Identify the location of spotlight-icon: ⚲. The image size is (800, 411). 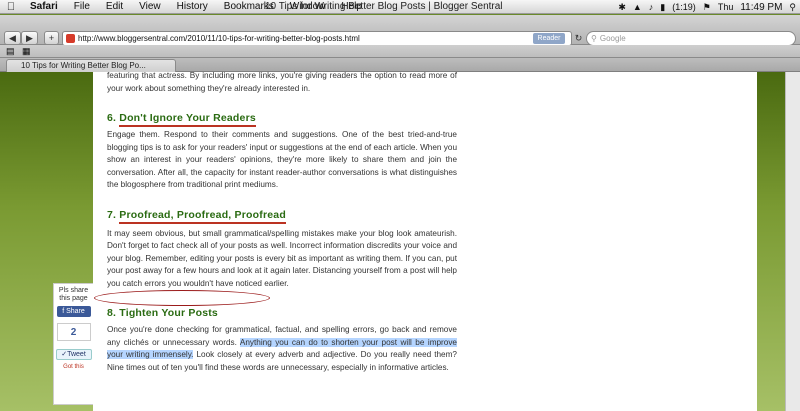
(792, 7).